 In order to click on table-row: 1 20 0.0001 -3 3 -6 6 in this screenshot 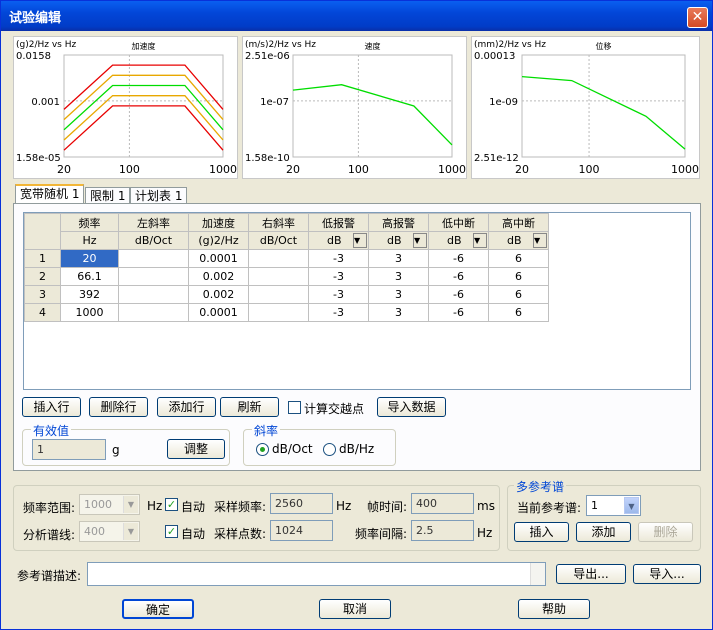, I will do `click(286, 258)`.